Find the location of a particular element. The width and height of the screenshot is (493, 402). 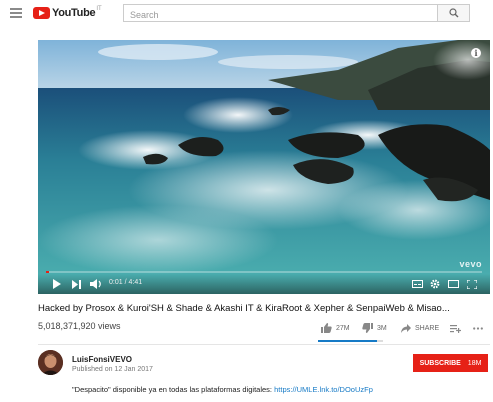

volume-button is located at coordinates (96, 284).